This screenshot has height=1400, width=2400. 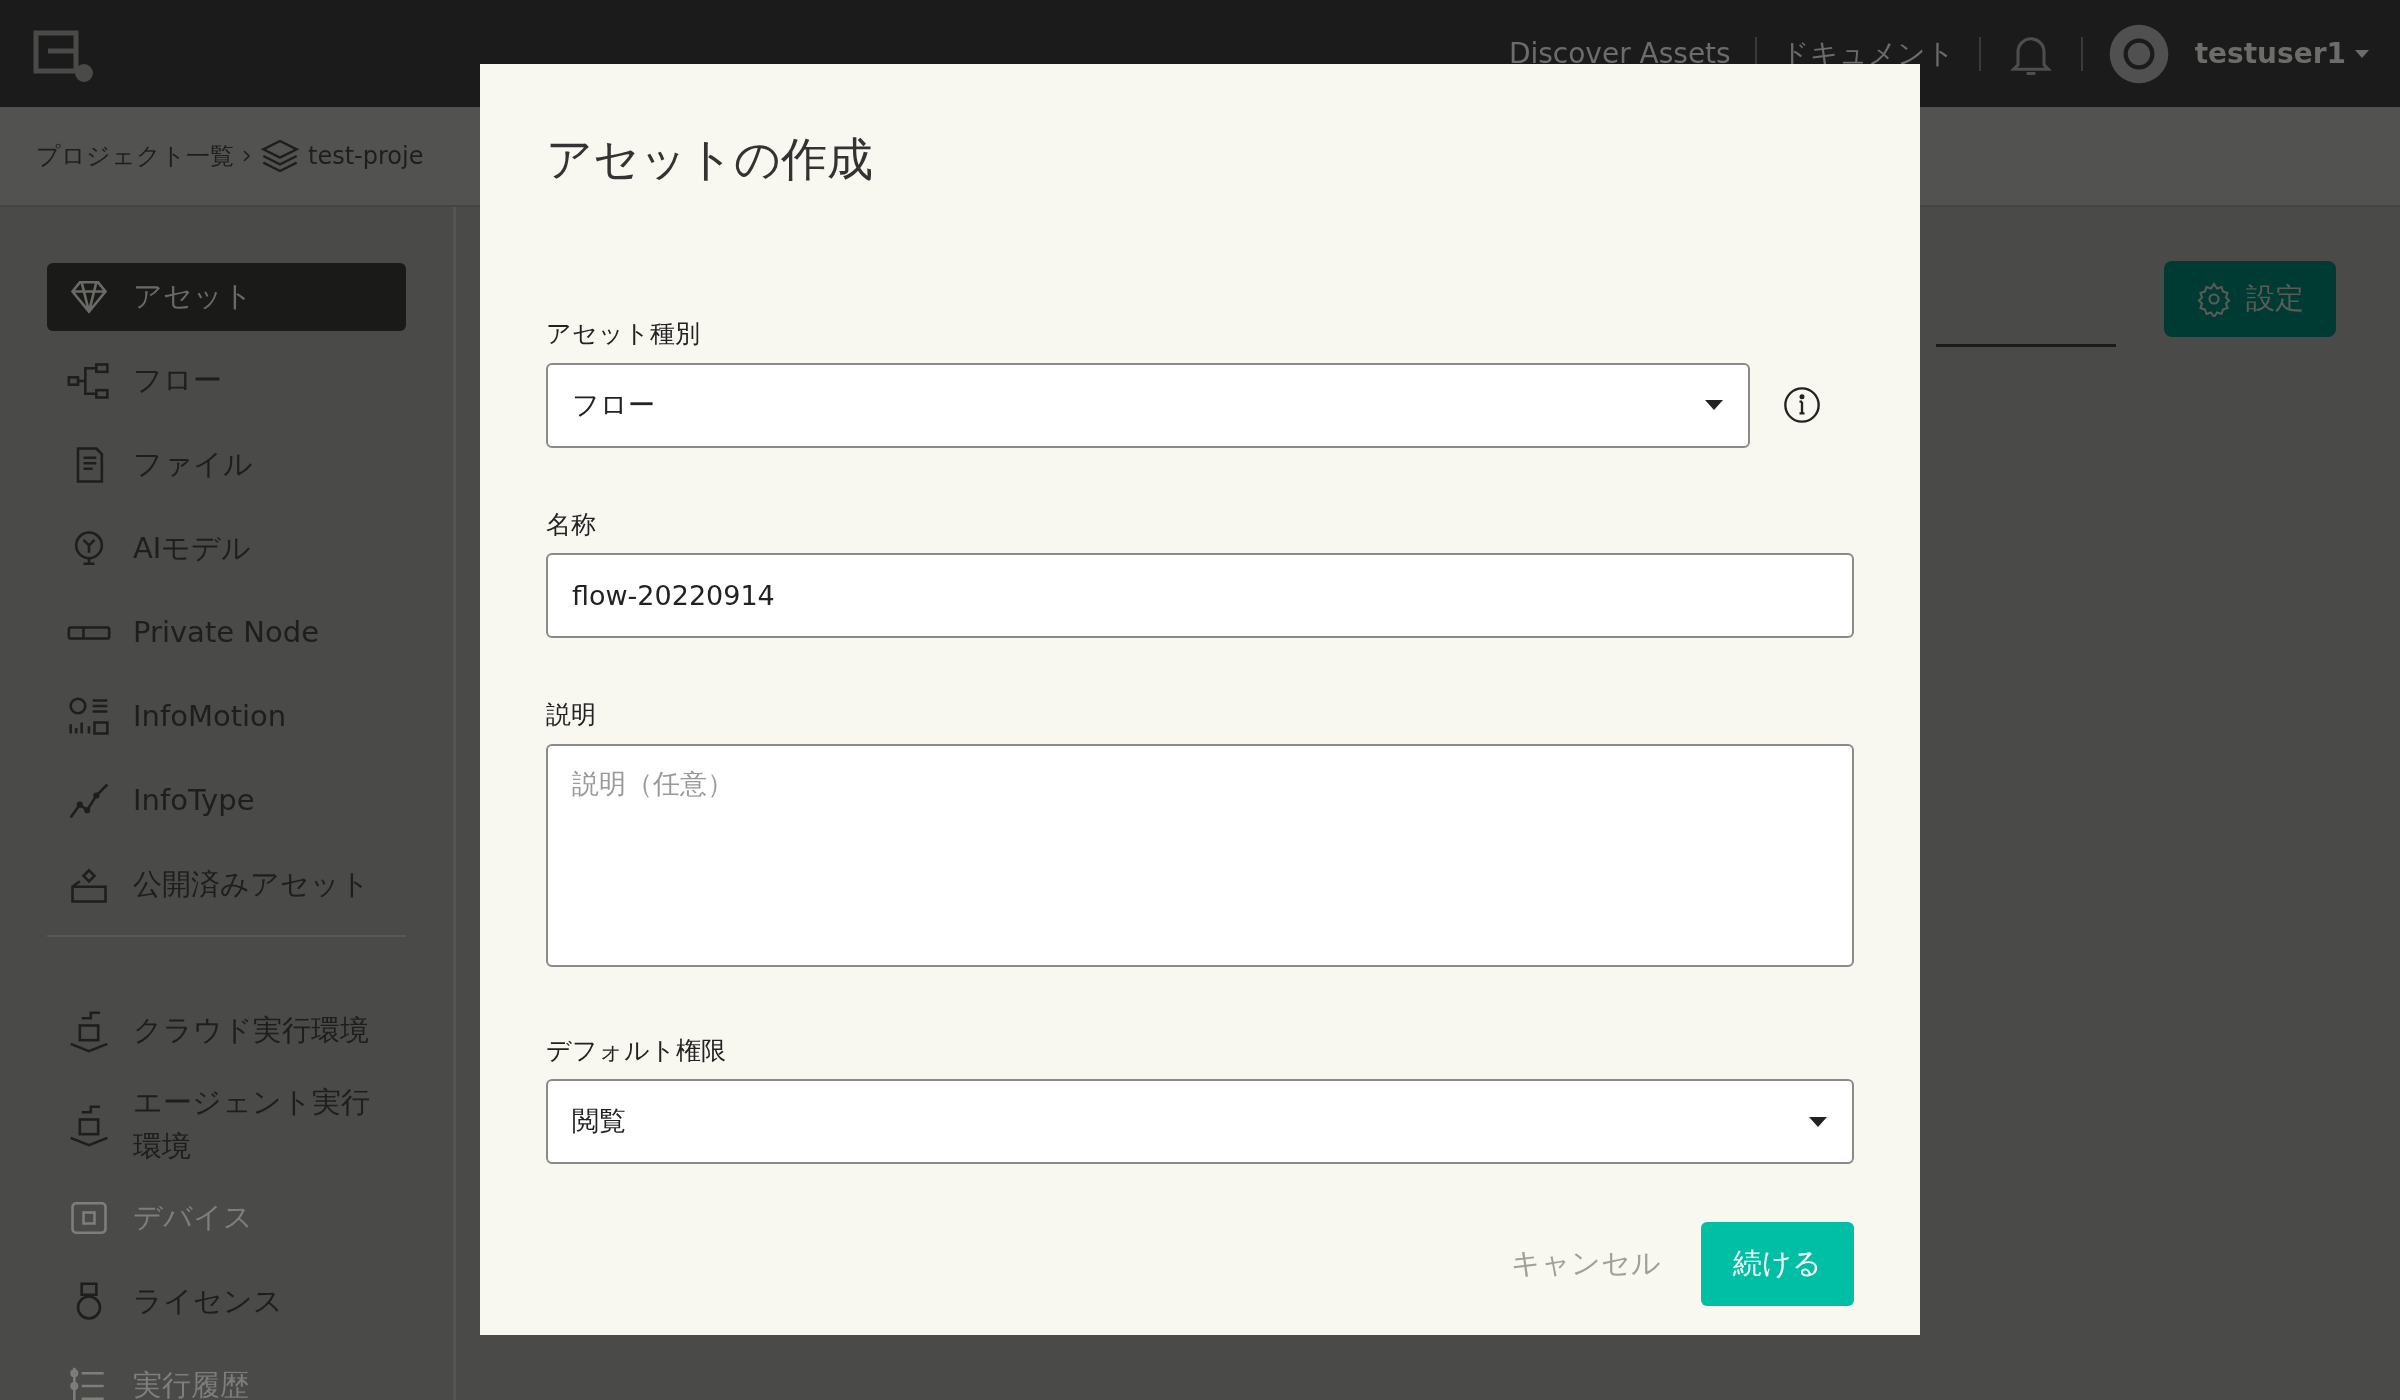 What do you see at coordinates (636, 1050) in the screenshot?
I see `field-label: デフォルト権限` at bounding box center [636, 1050].